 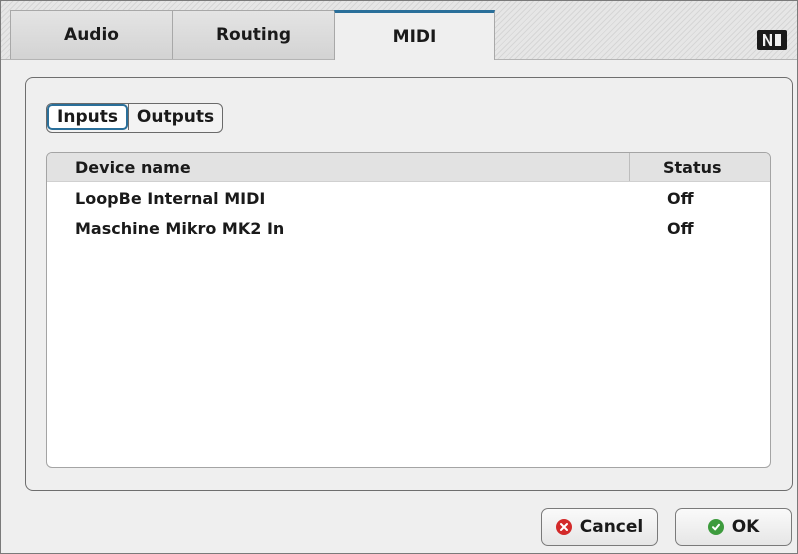 I want to click on ok-button: OK, so click(x=733, y=527).